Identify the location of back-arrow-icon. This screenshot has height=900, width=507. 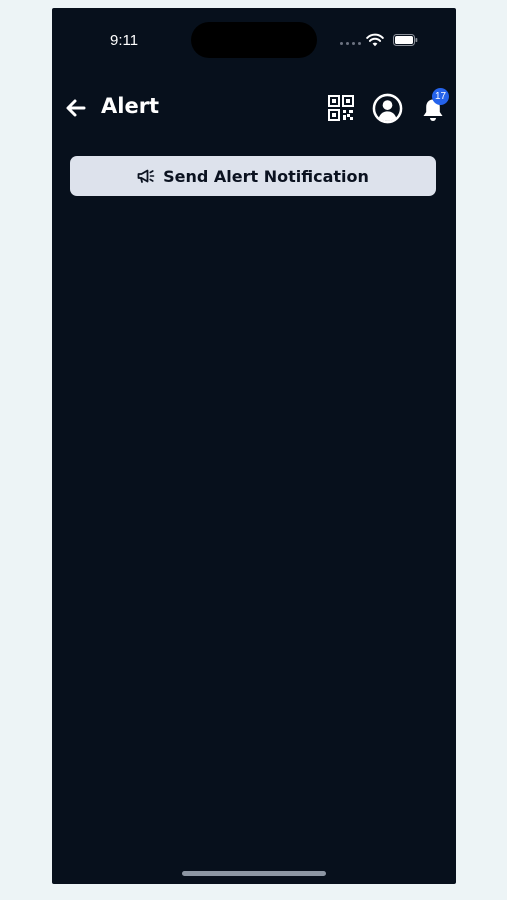
(76, 108).